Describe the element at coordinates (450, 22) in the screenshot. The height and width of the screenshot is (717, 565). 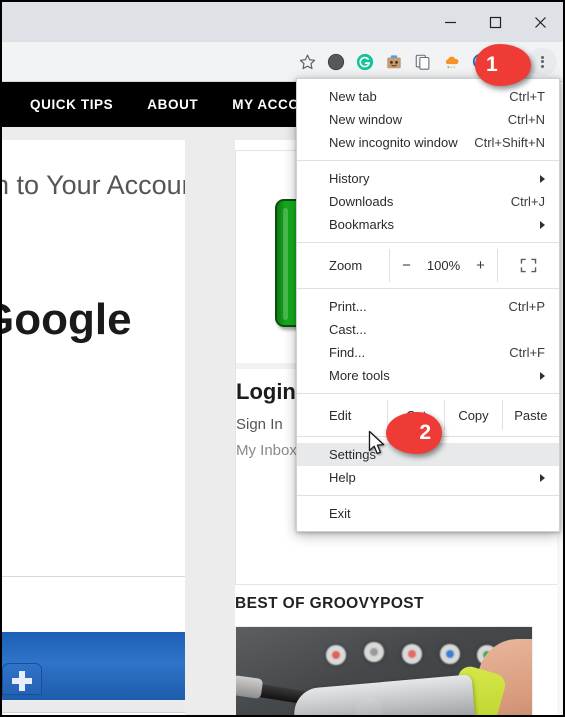
I see `minimize-button` at that location.